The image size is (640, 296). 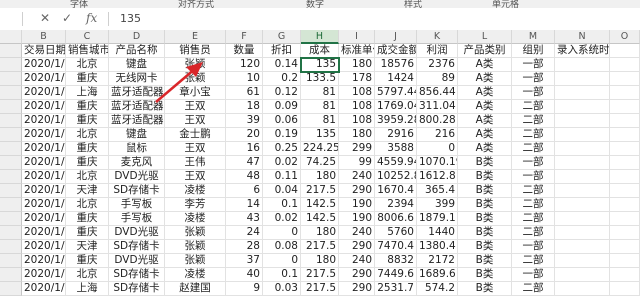 I want to click on column-title-cell: 交易日期, so click(x=44, y=51).